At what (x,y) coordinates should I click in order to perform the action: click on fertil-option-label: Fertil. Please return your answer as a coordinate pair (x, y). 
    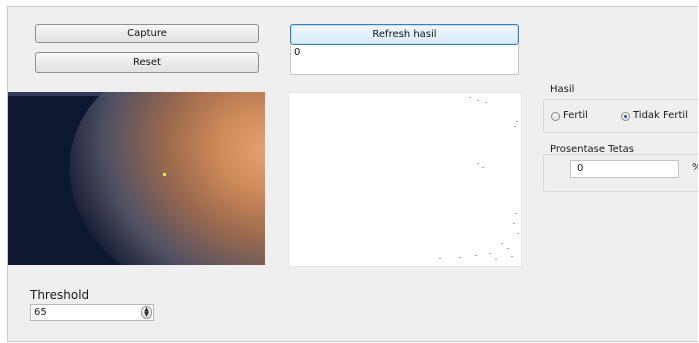
    Looking at the image, I should click on (575, 115).